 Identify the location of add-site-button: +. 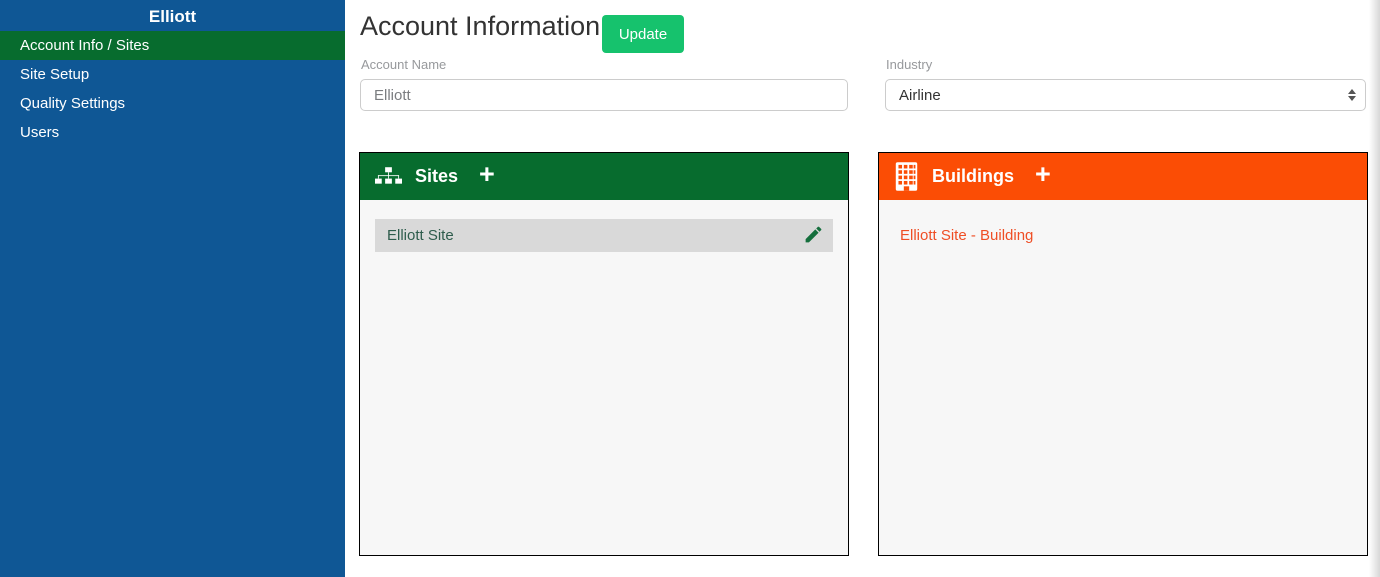
(487, 176).